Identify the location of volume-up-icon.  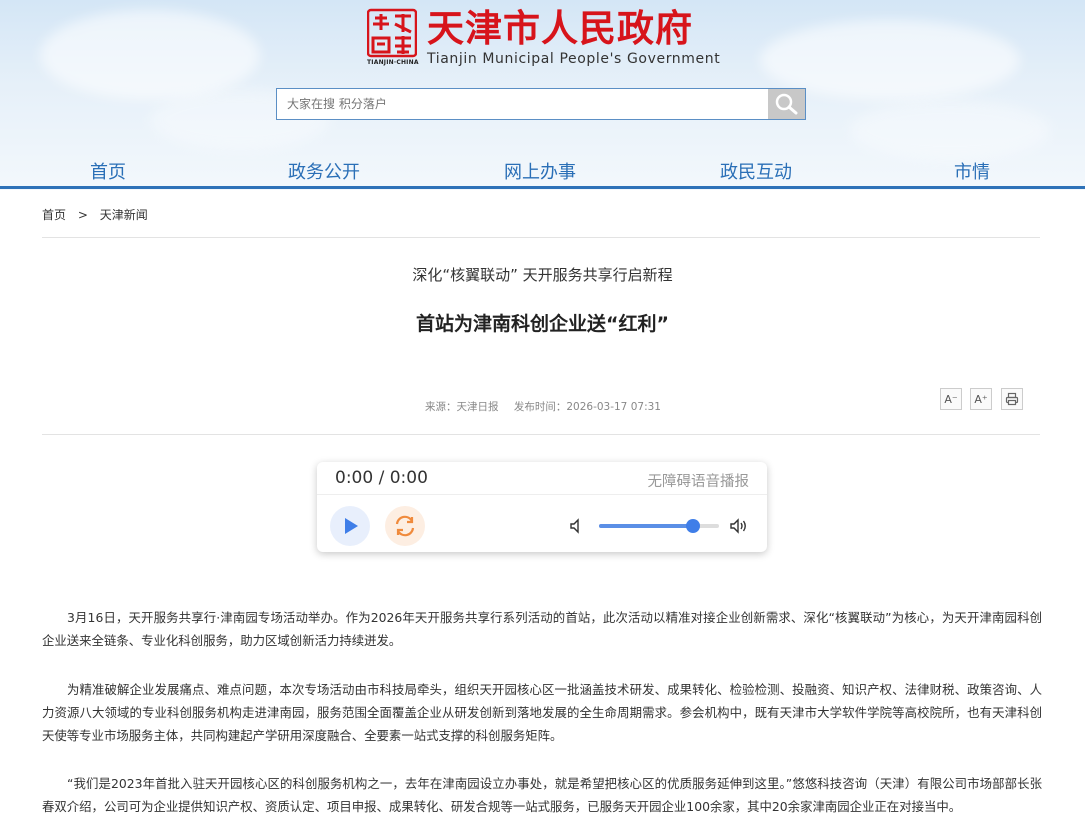
(739, 526).